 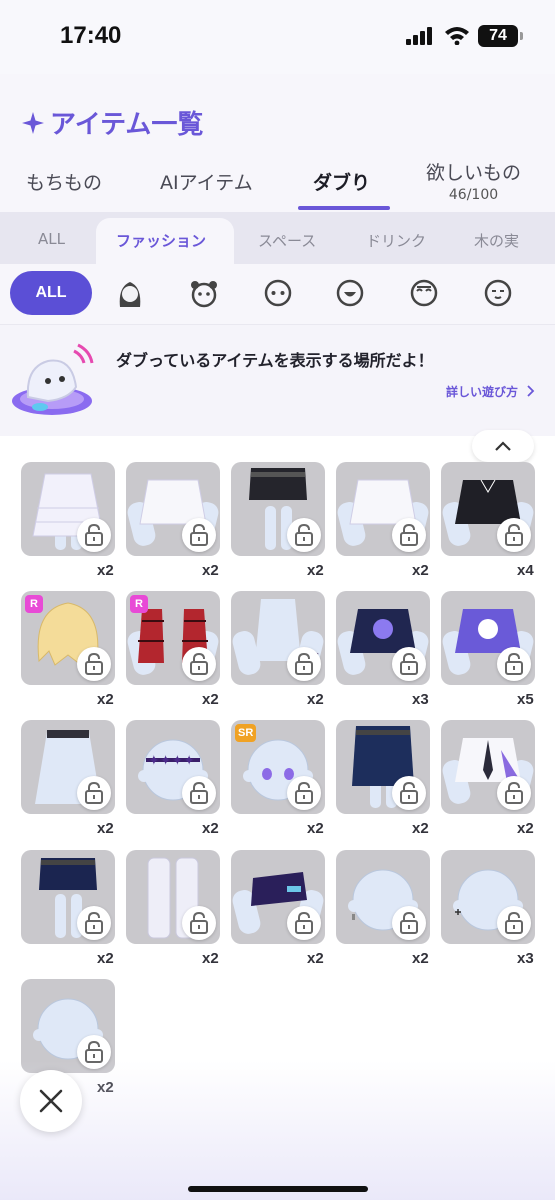 I want to click on item-tile: ✦✦✦✦, so click(x=173, y=767).